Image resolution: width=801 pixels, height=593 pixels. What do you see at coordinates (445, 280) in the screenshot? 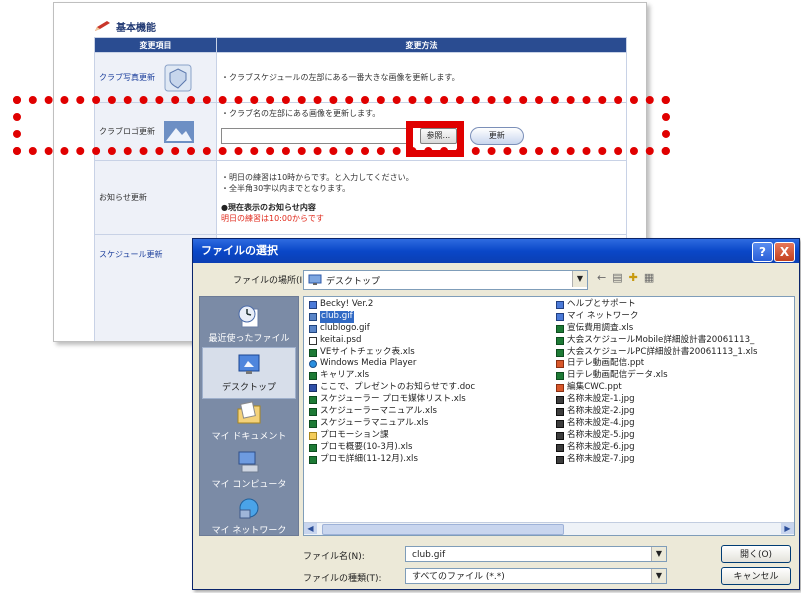
I see `look-in-combo: デスクトップ ▼` at bounding box center [445, 280].